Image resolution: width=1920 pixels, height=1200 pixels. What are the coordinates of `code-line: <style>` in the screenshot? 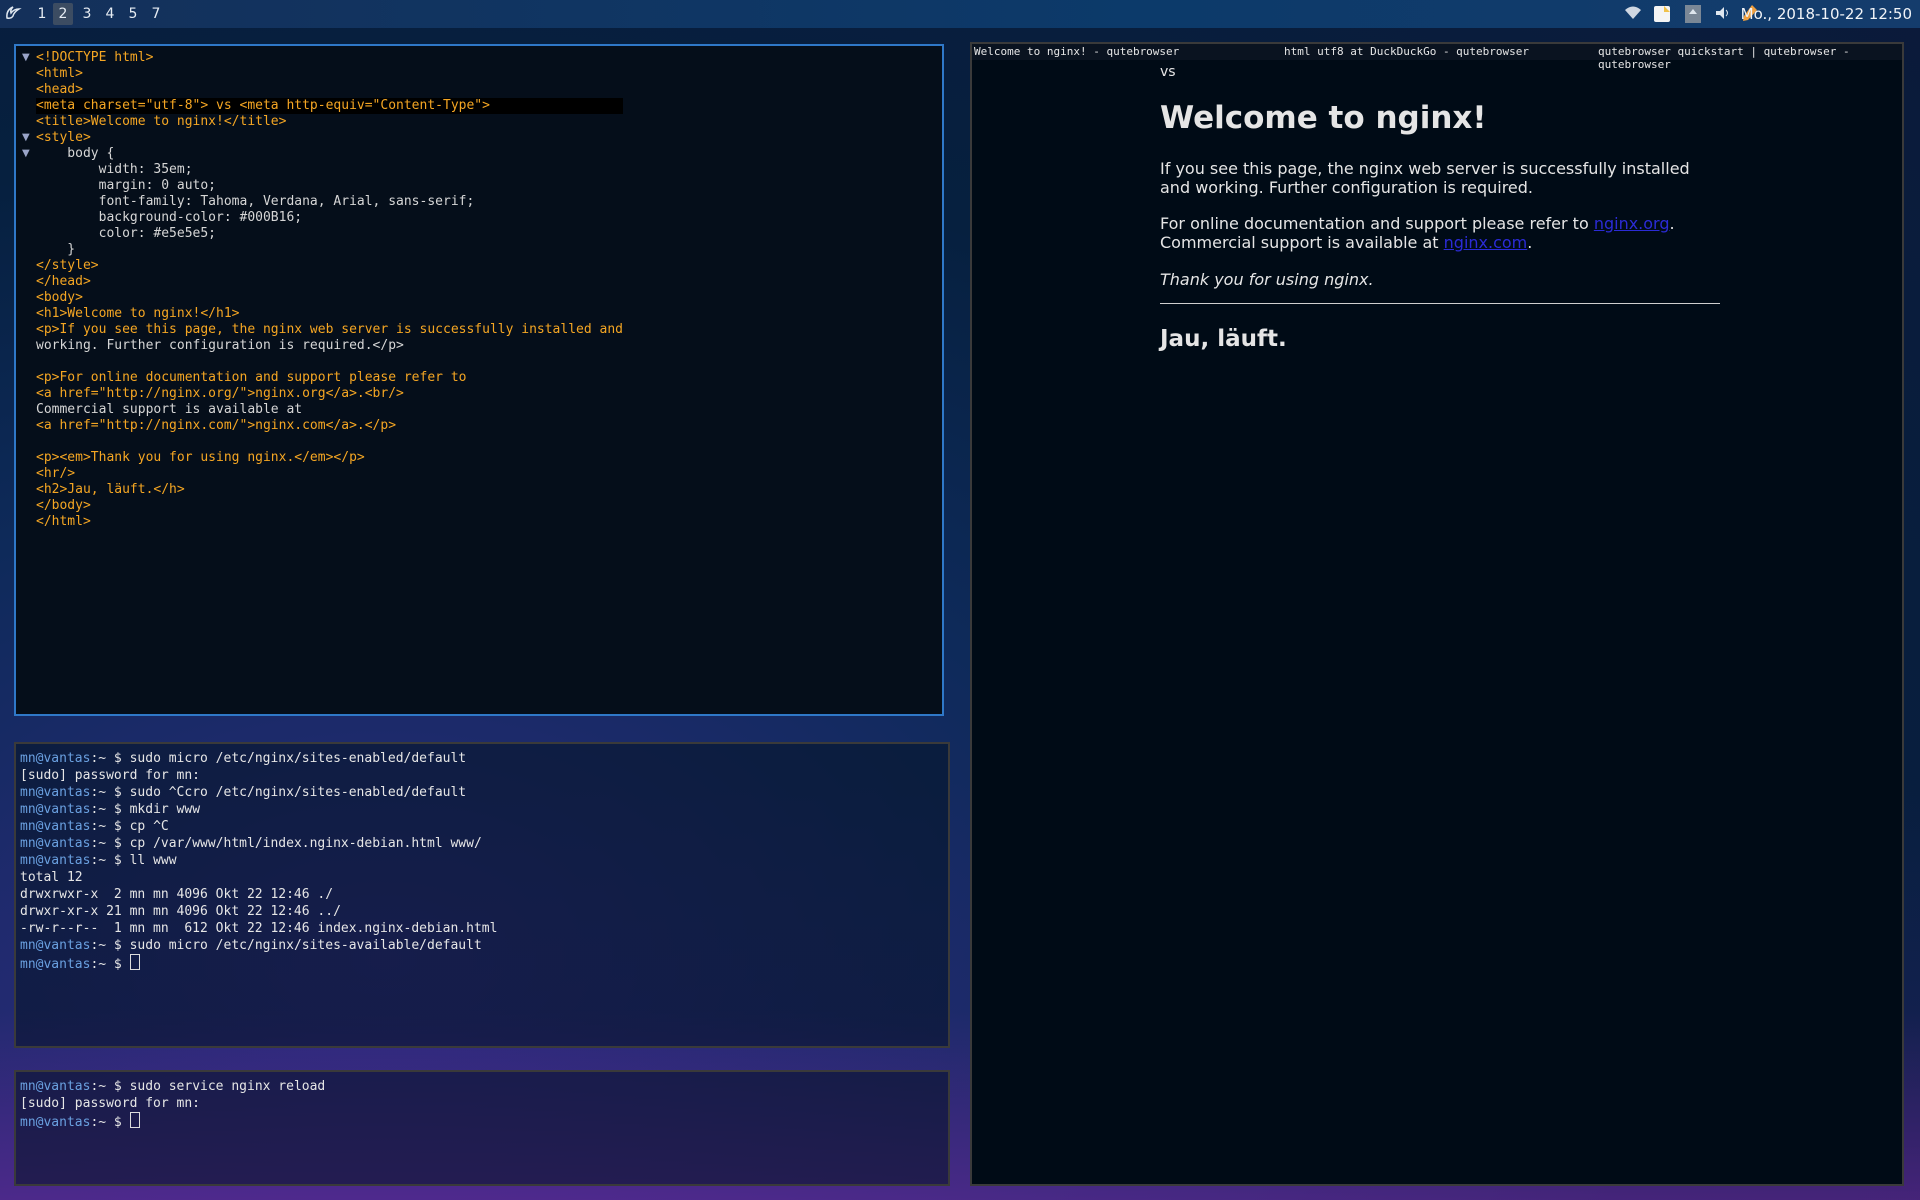 It's located at (329, 138).